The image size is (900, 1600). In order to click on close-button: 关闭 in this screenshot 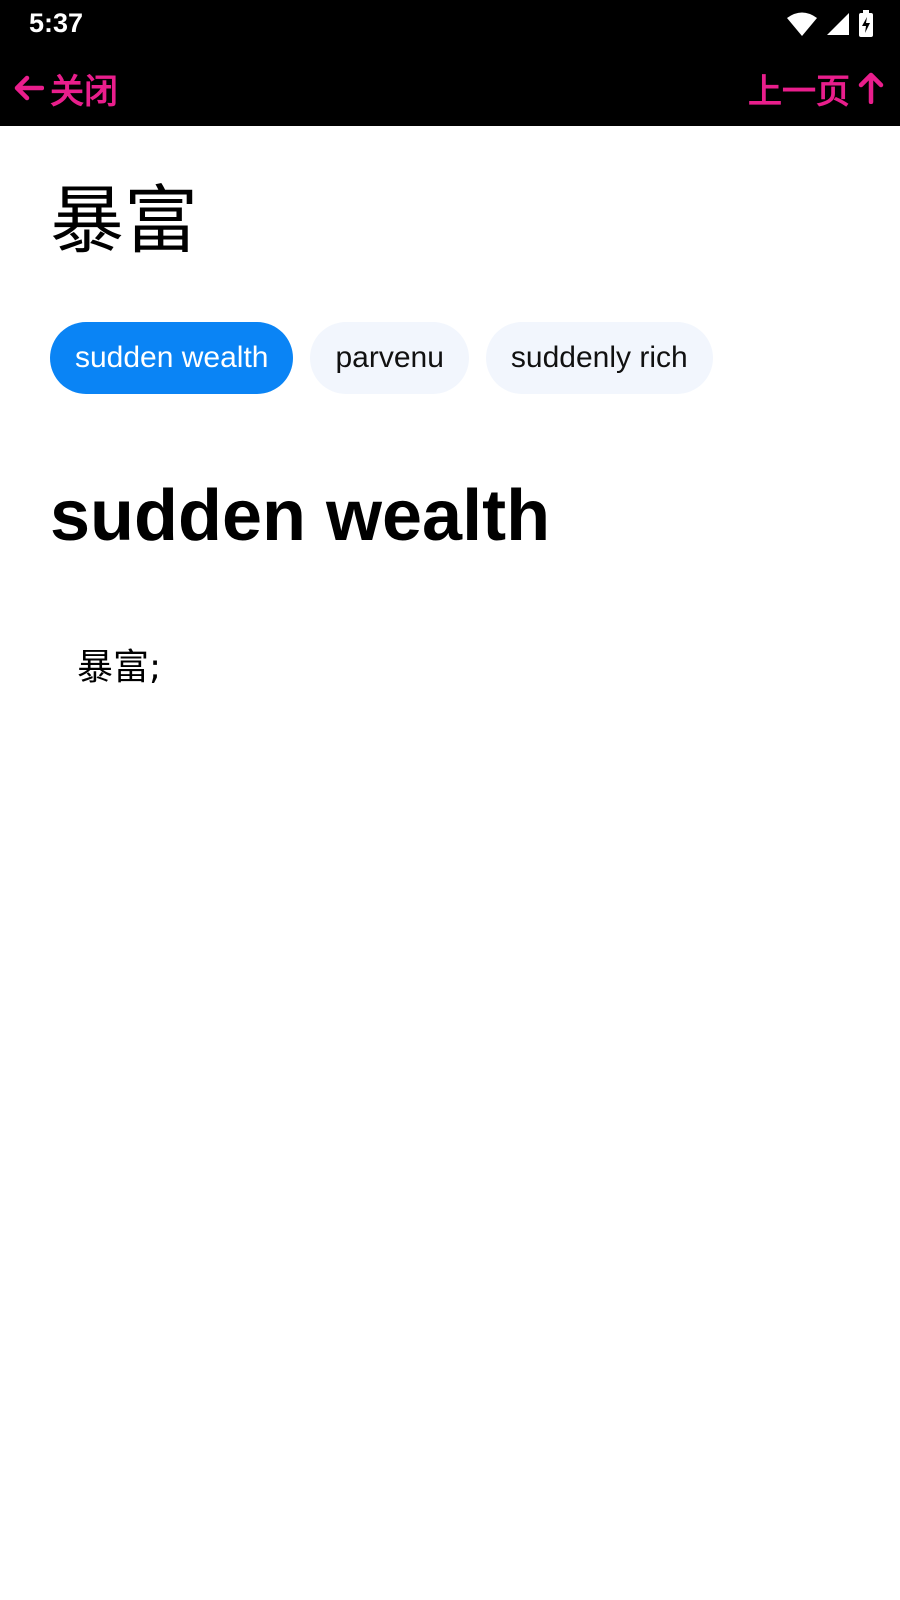, I will do `click(66, 89)`.